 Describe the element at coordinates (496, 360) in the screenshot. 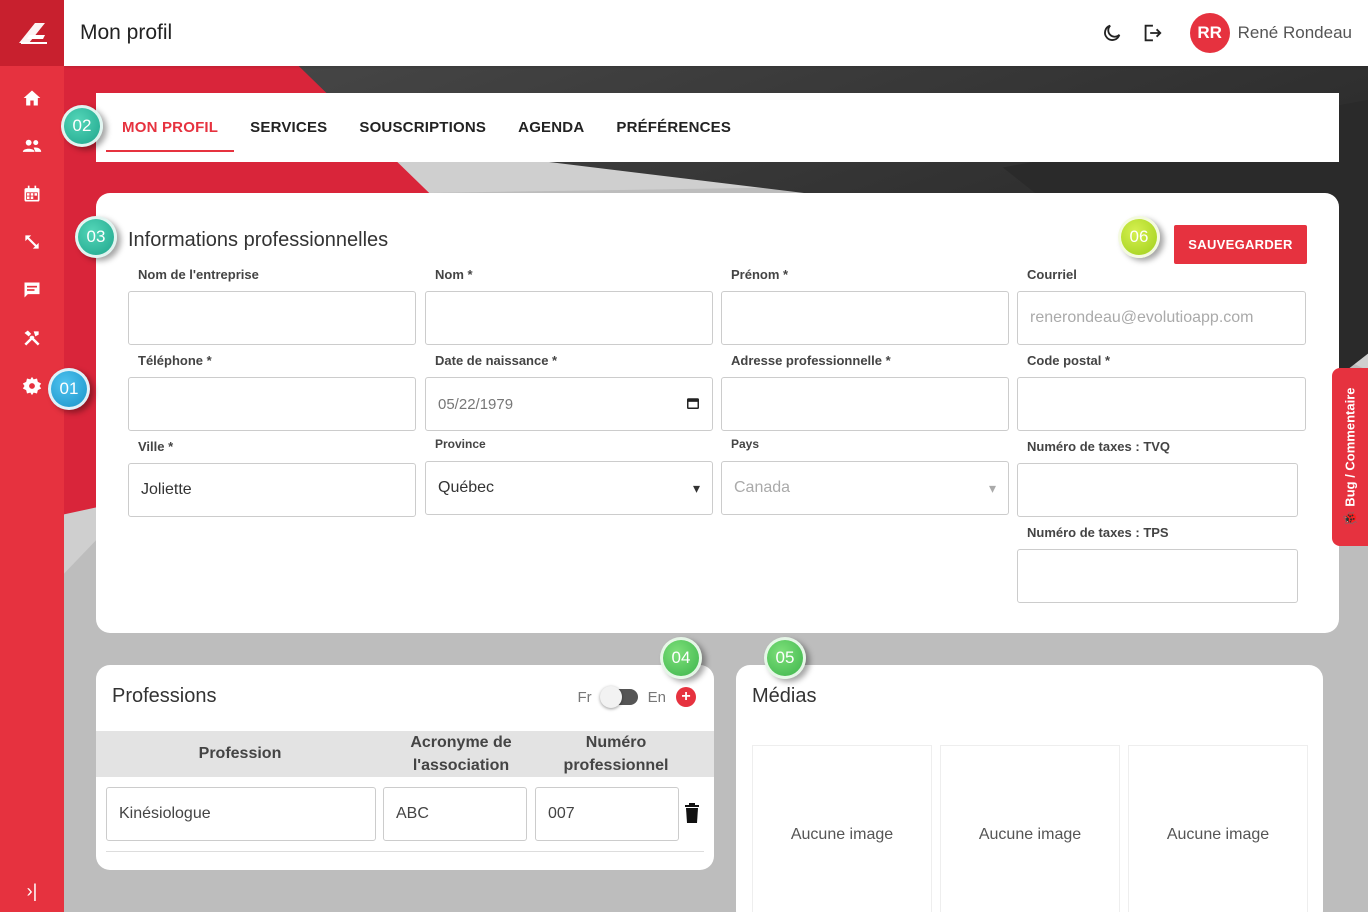

I see `field-label: Date de naissance *` at that location.